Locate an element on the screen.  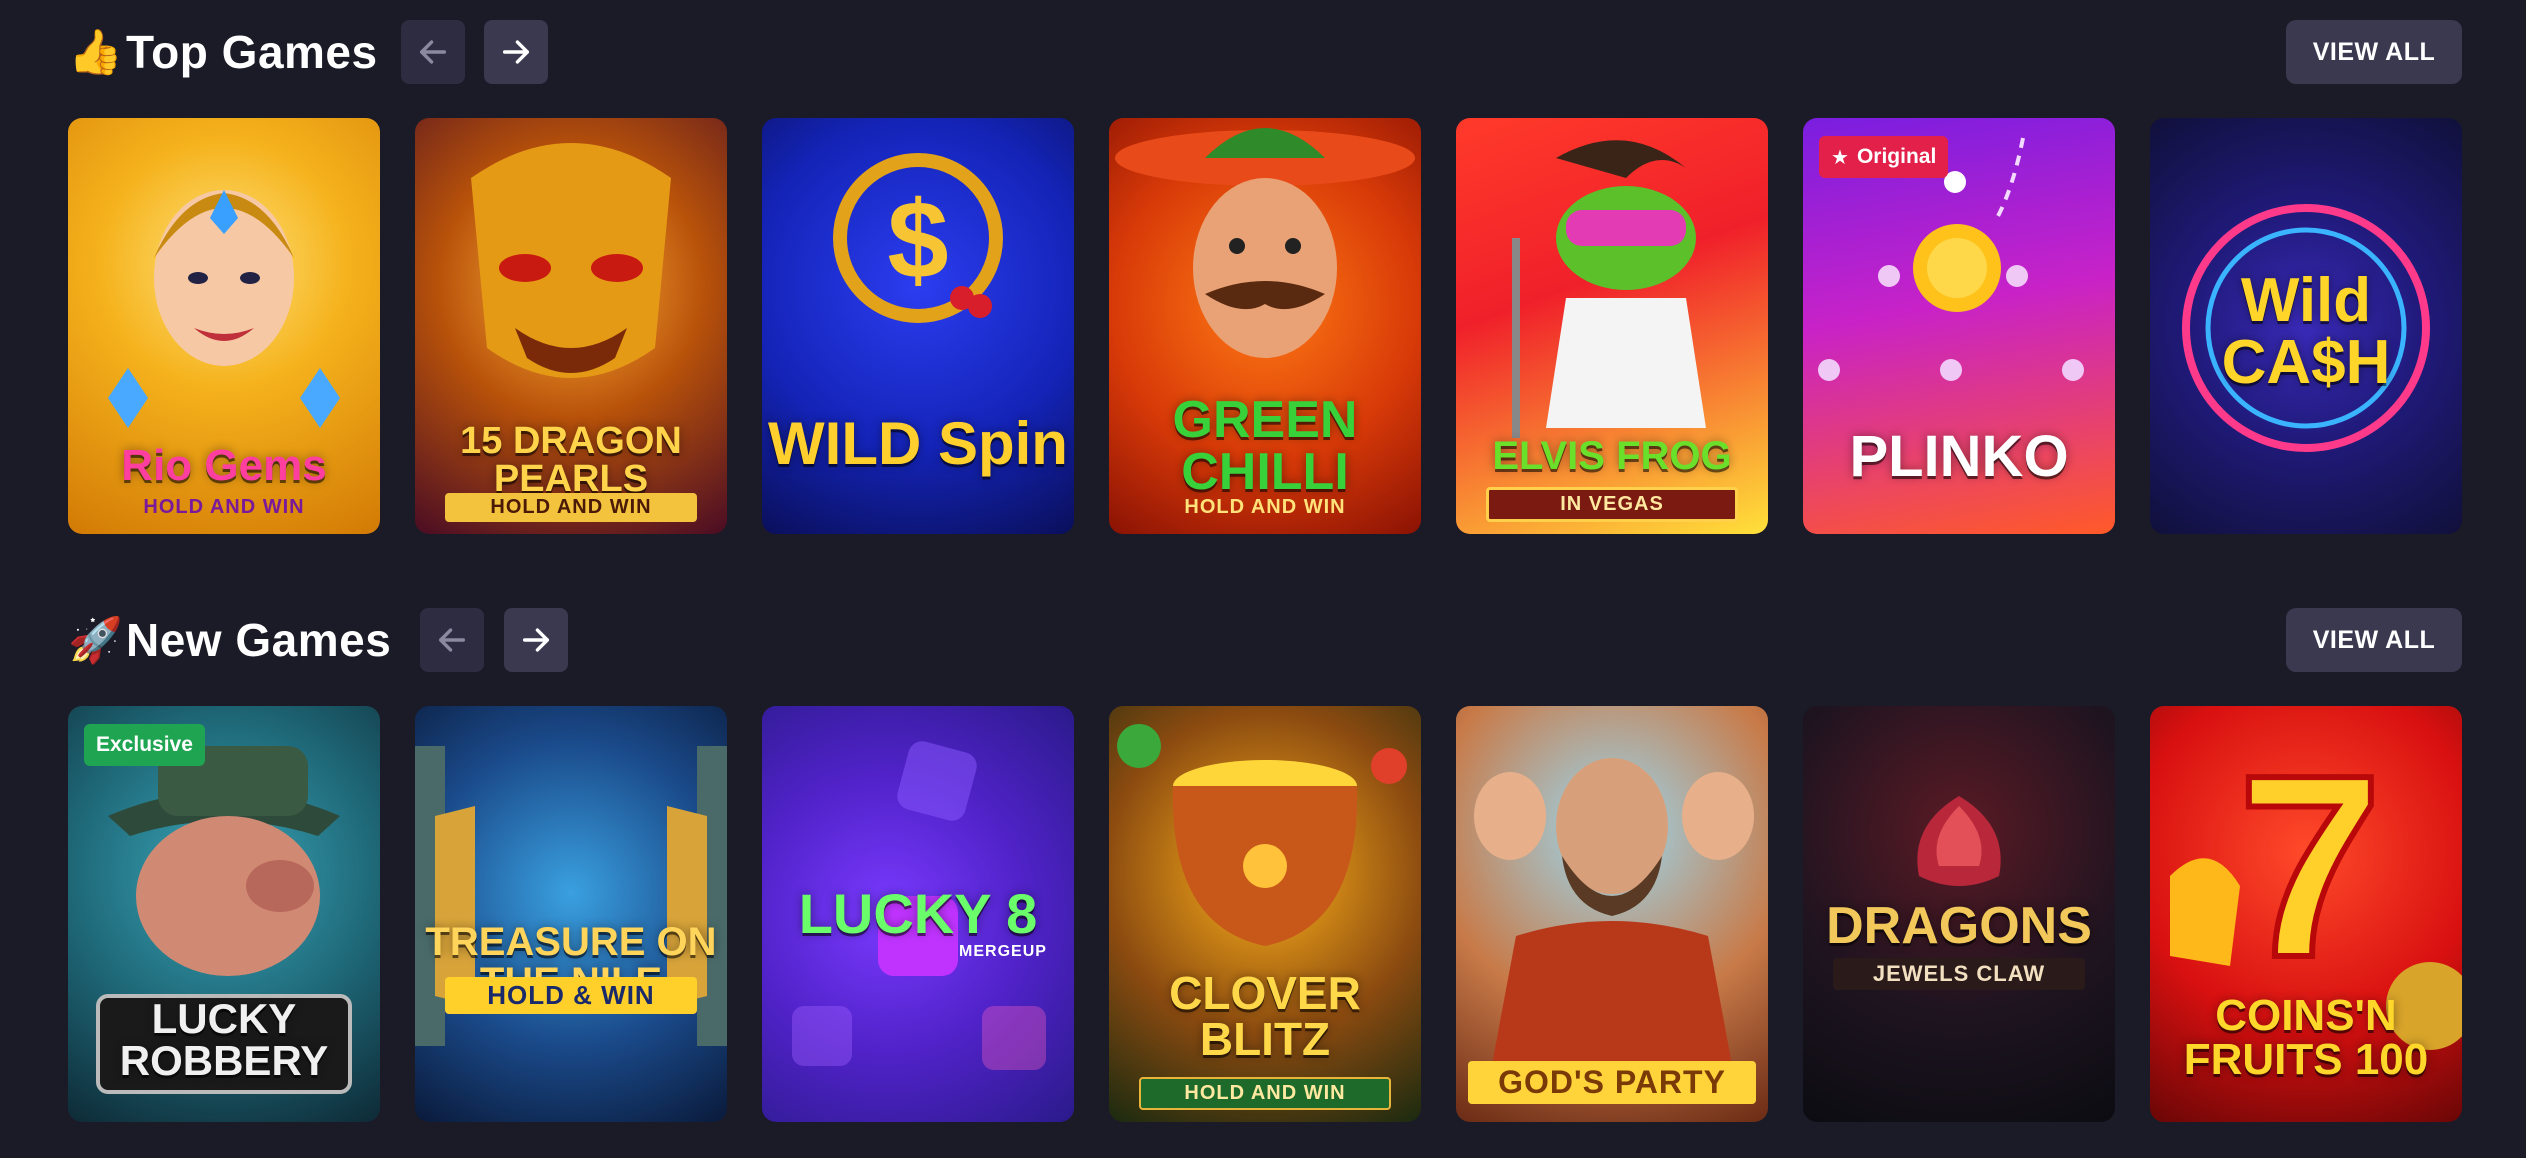
game-title: GREEN CHILLI is located at coordinates (1265, 446).